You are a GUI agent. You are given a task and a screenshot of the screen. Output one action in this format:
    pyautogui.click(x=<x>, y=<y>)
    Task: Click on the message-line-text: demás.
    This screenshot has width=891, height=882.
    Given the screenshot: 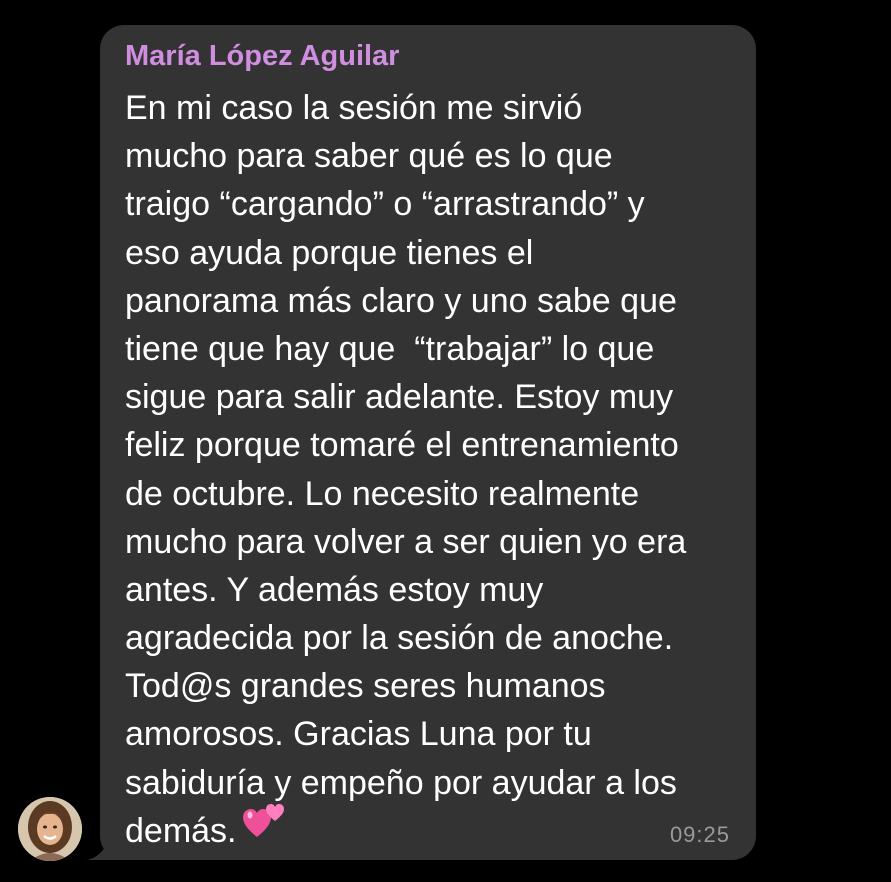 What is the action you would take?
    pyautogui.click(x=181, y=830)
    